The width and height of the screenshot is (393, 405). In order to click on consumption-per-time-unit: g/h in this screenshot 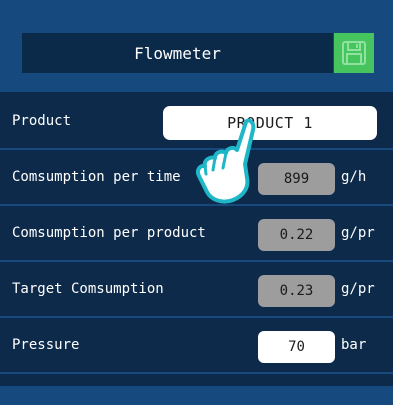, I will do `click(354, 177)`.